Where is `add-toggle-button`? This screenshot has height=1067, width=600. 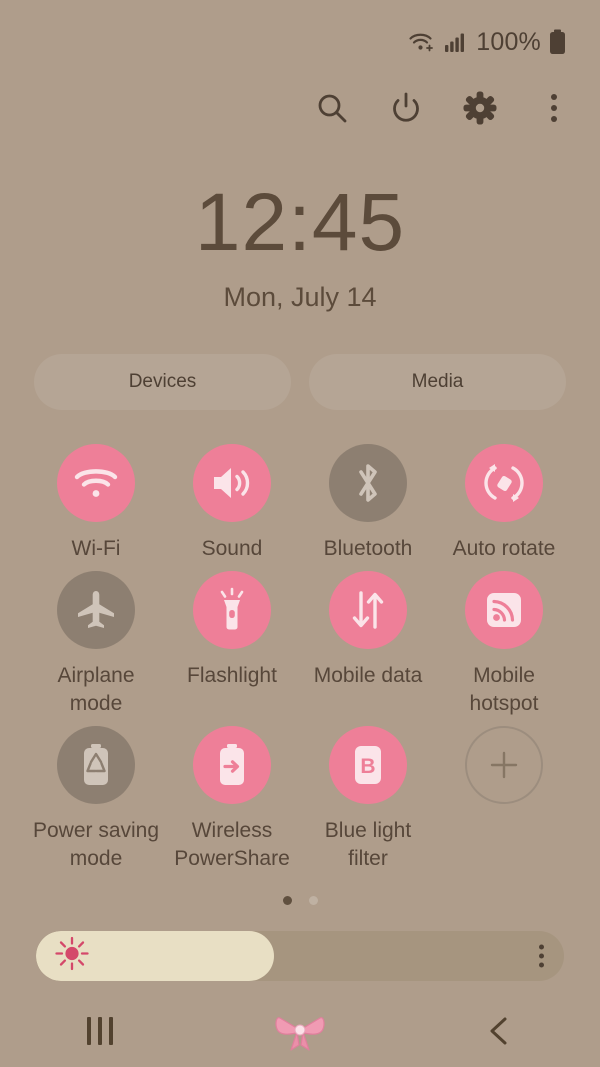 add-toggle-button is located at coordinates (504, 799).